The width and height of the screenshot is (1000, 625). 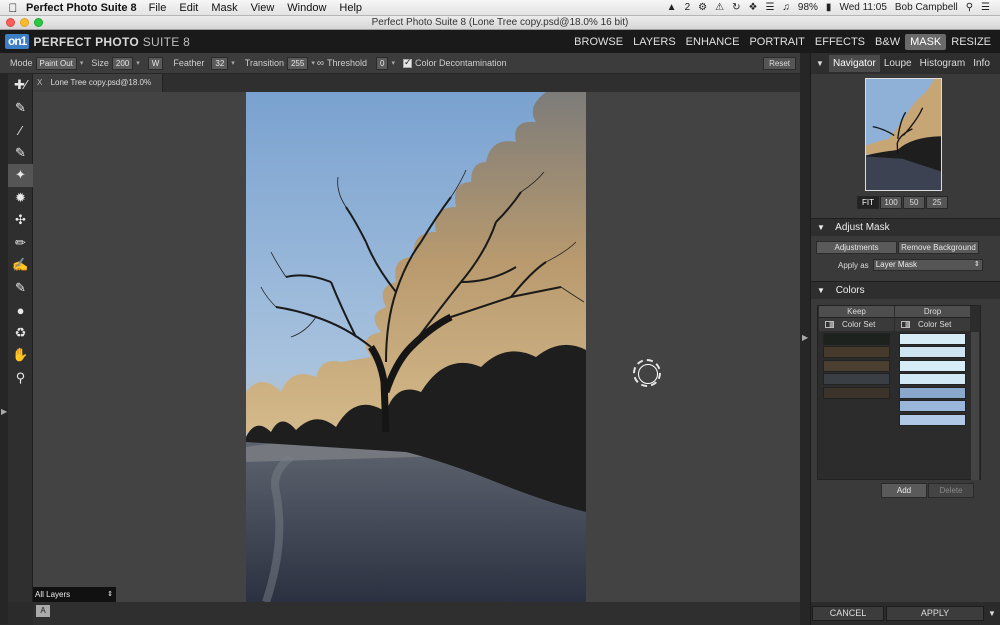 I want to click on zoom-50-button: 50, so click(x=914, y=202).